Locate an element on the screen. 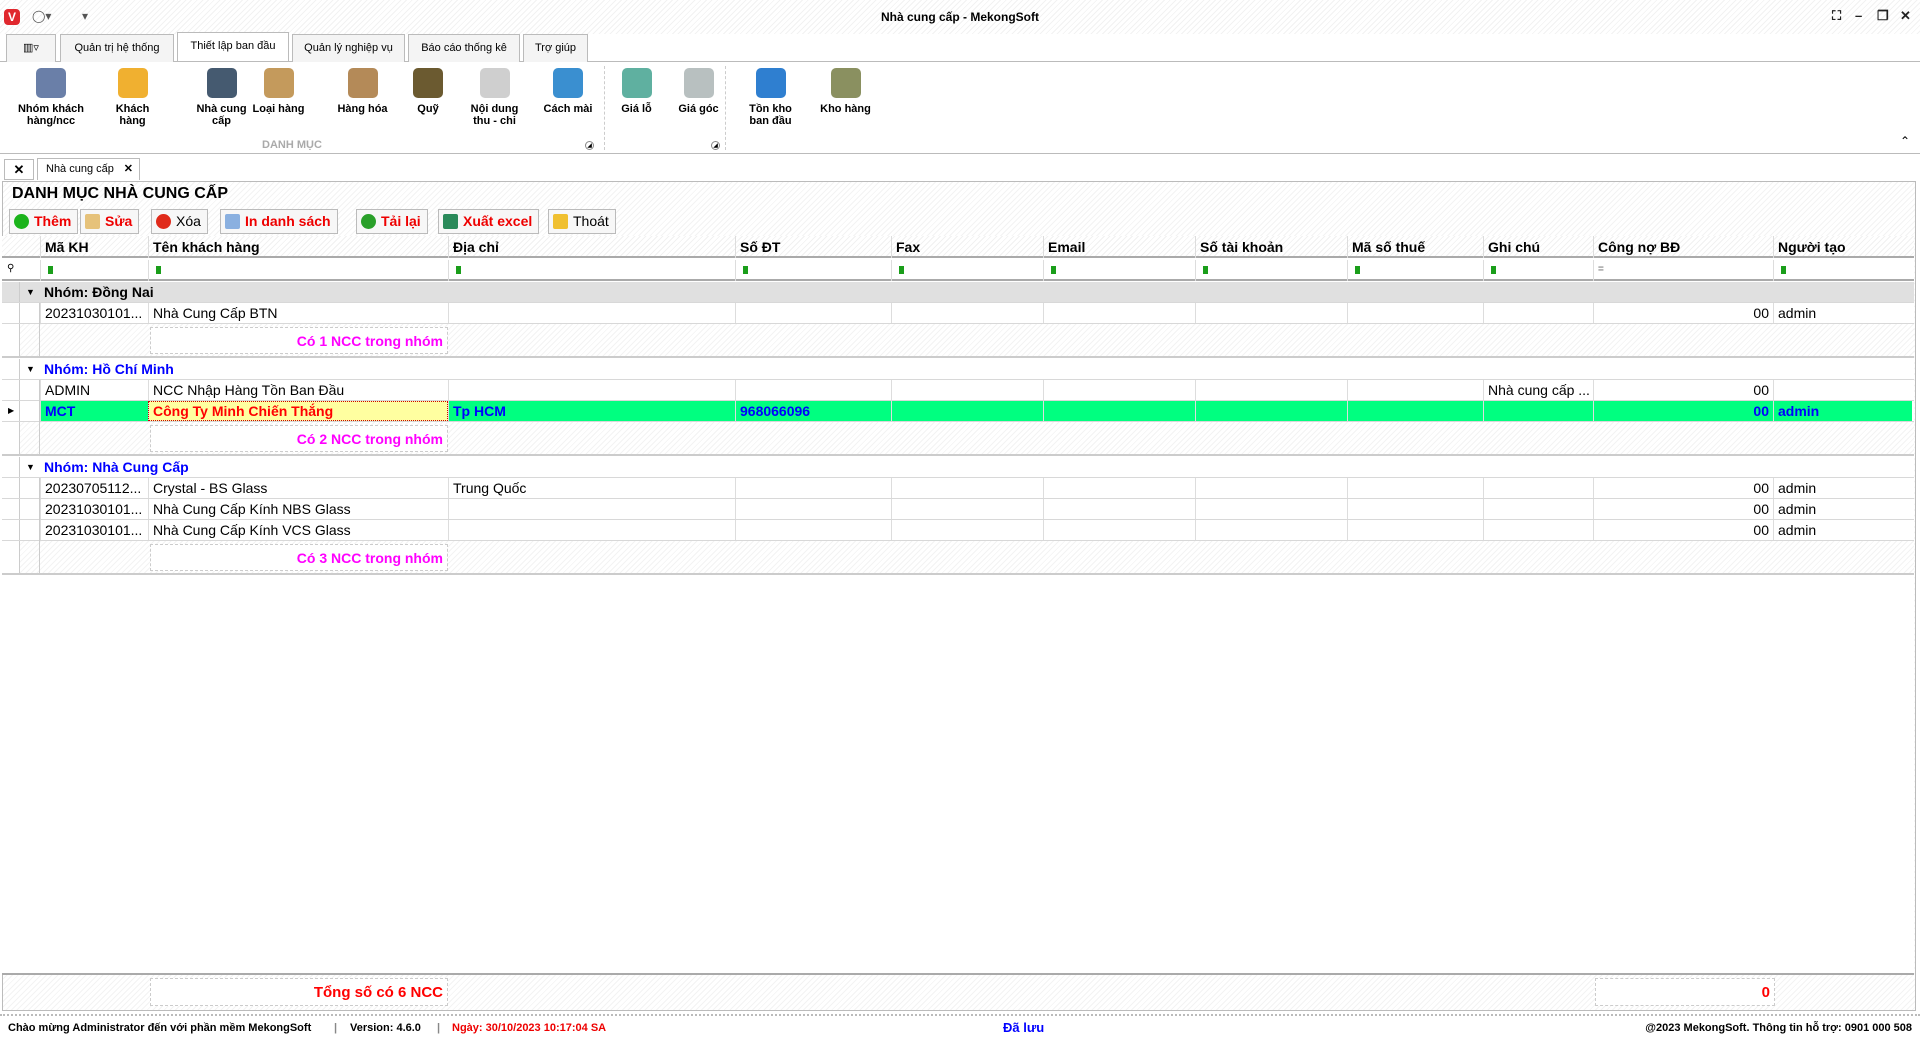 This screenshot has height=1040, width=1920. restore-button: ❐ is located at coordinates (1883, 16).